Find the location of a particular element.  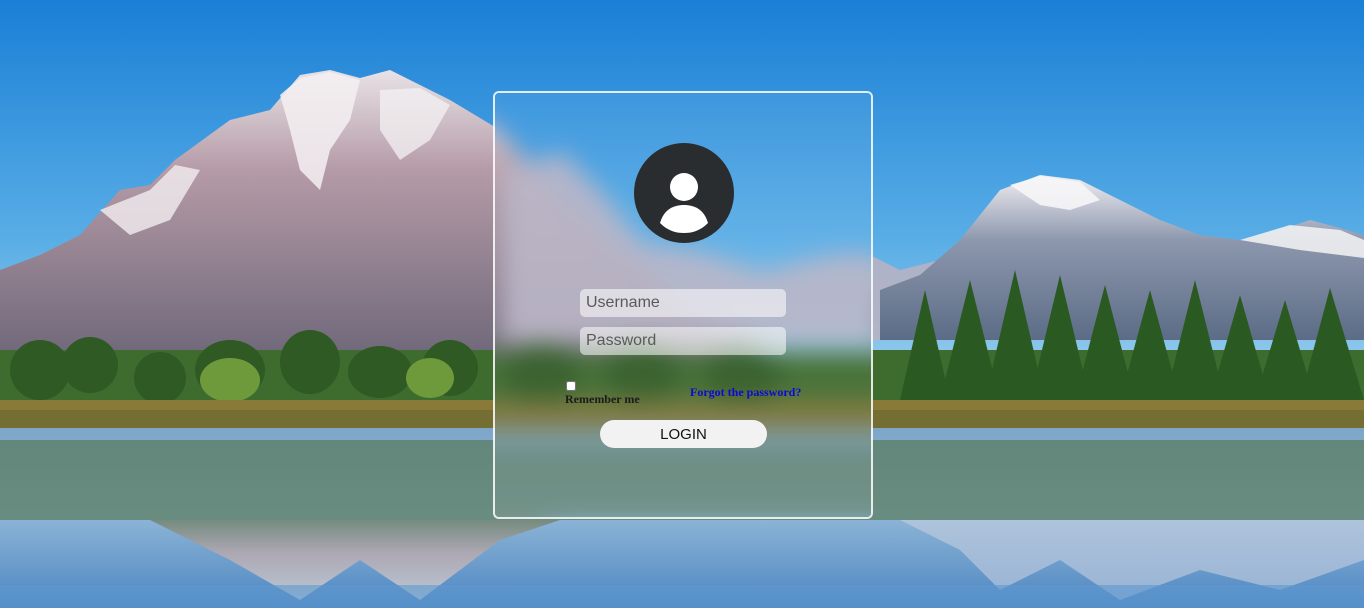

username-input is located at coordinates (683, 303).